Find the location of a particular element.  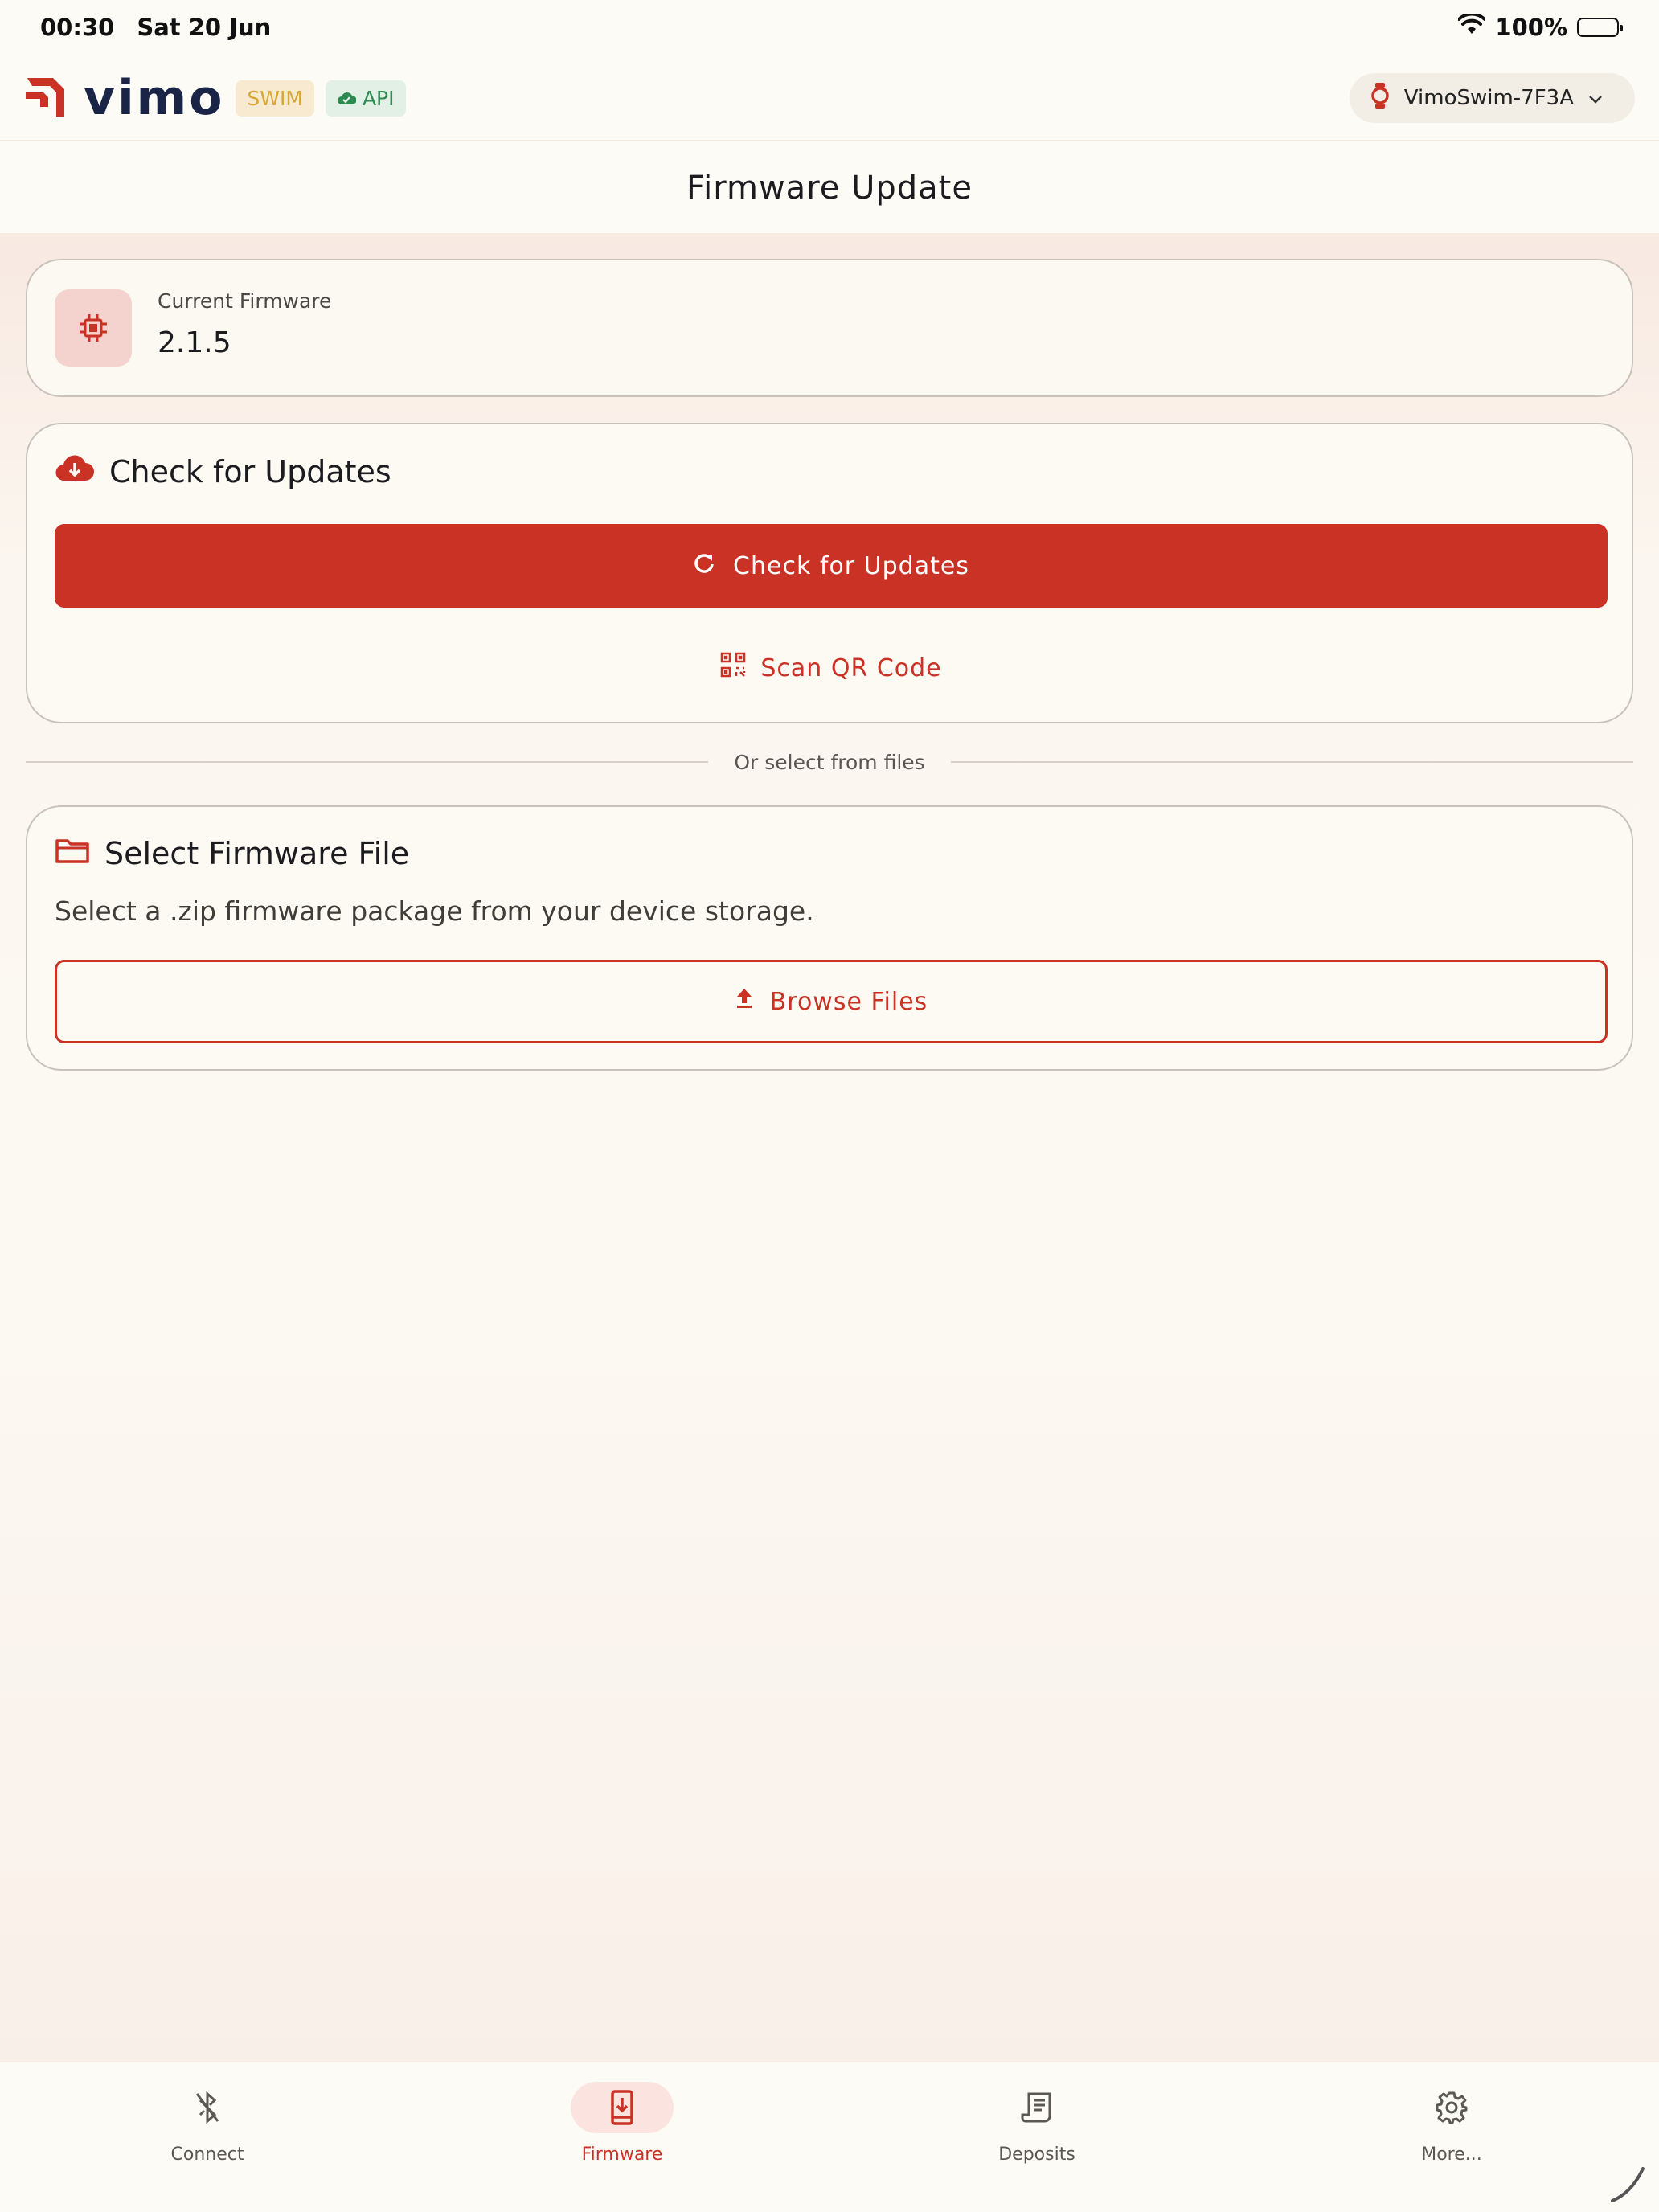

nav-label-firmware: Firmware is located at coordinates (622, 2154).